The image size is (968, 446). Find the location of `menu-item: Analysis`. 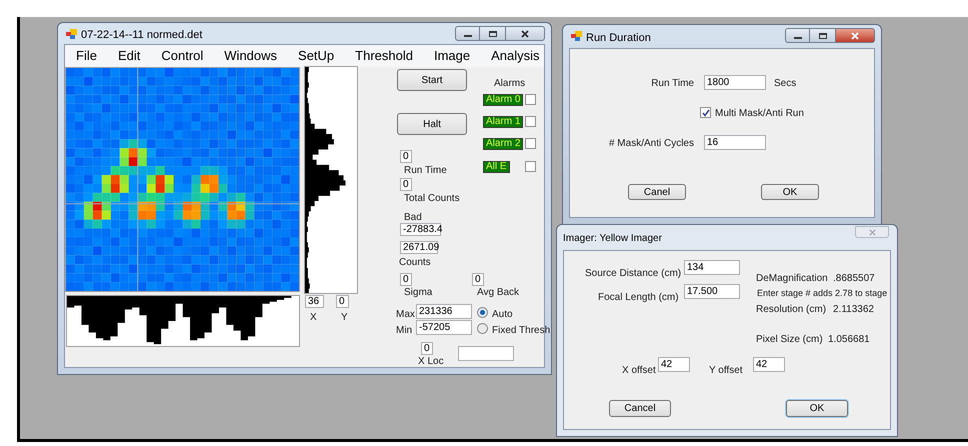

menu-item: Analysis is located at coordinates (515, 56).